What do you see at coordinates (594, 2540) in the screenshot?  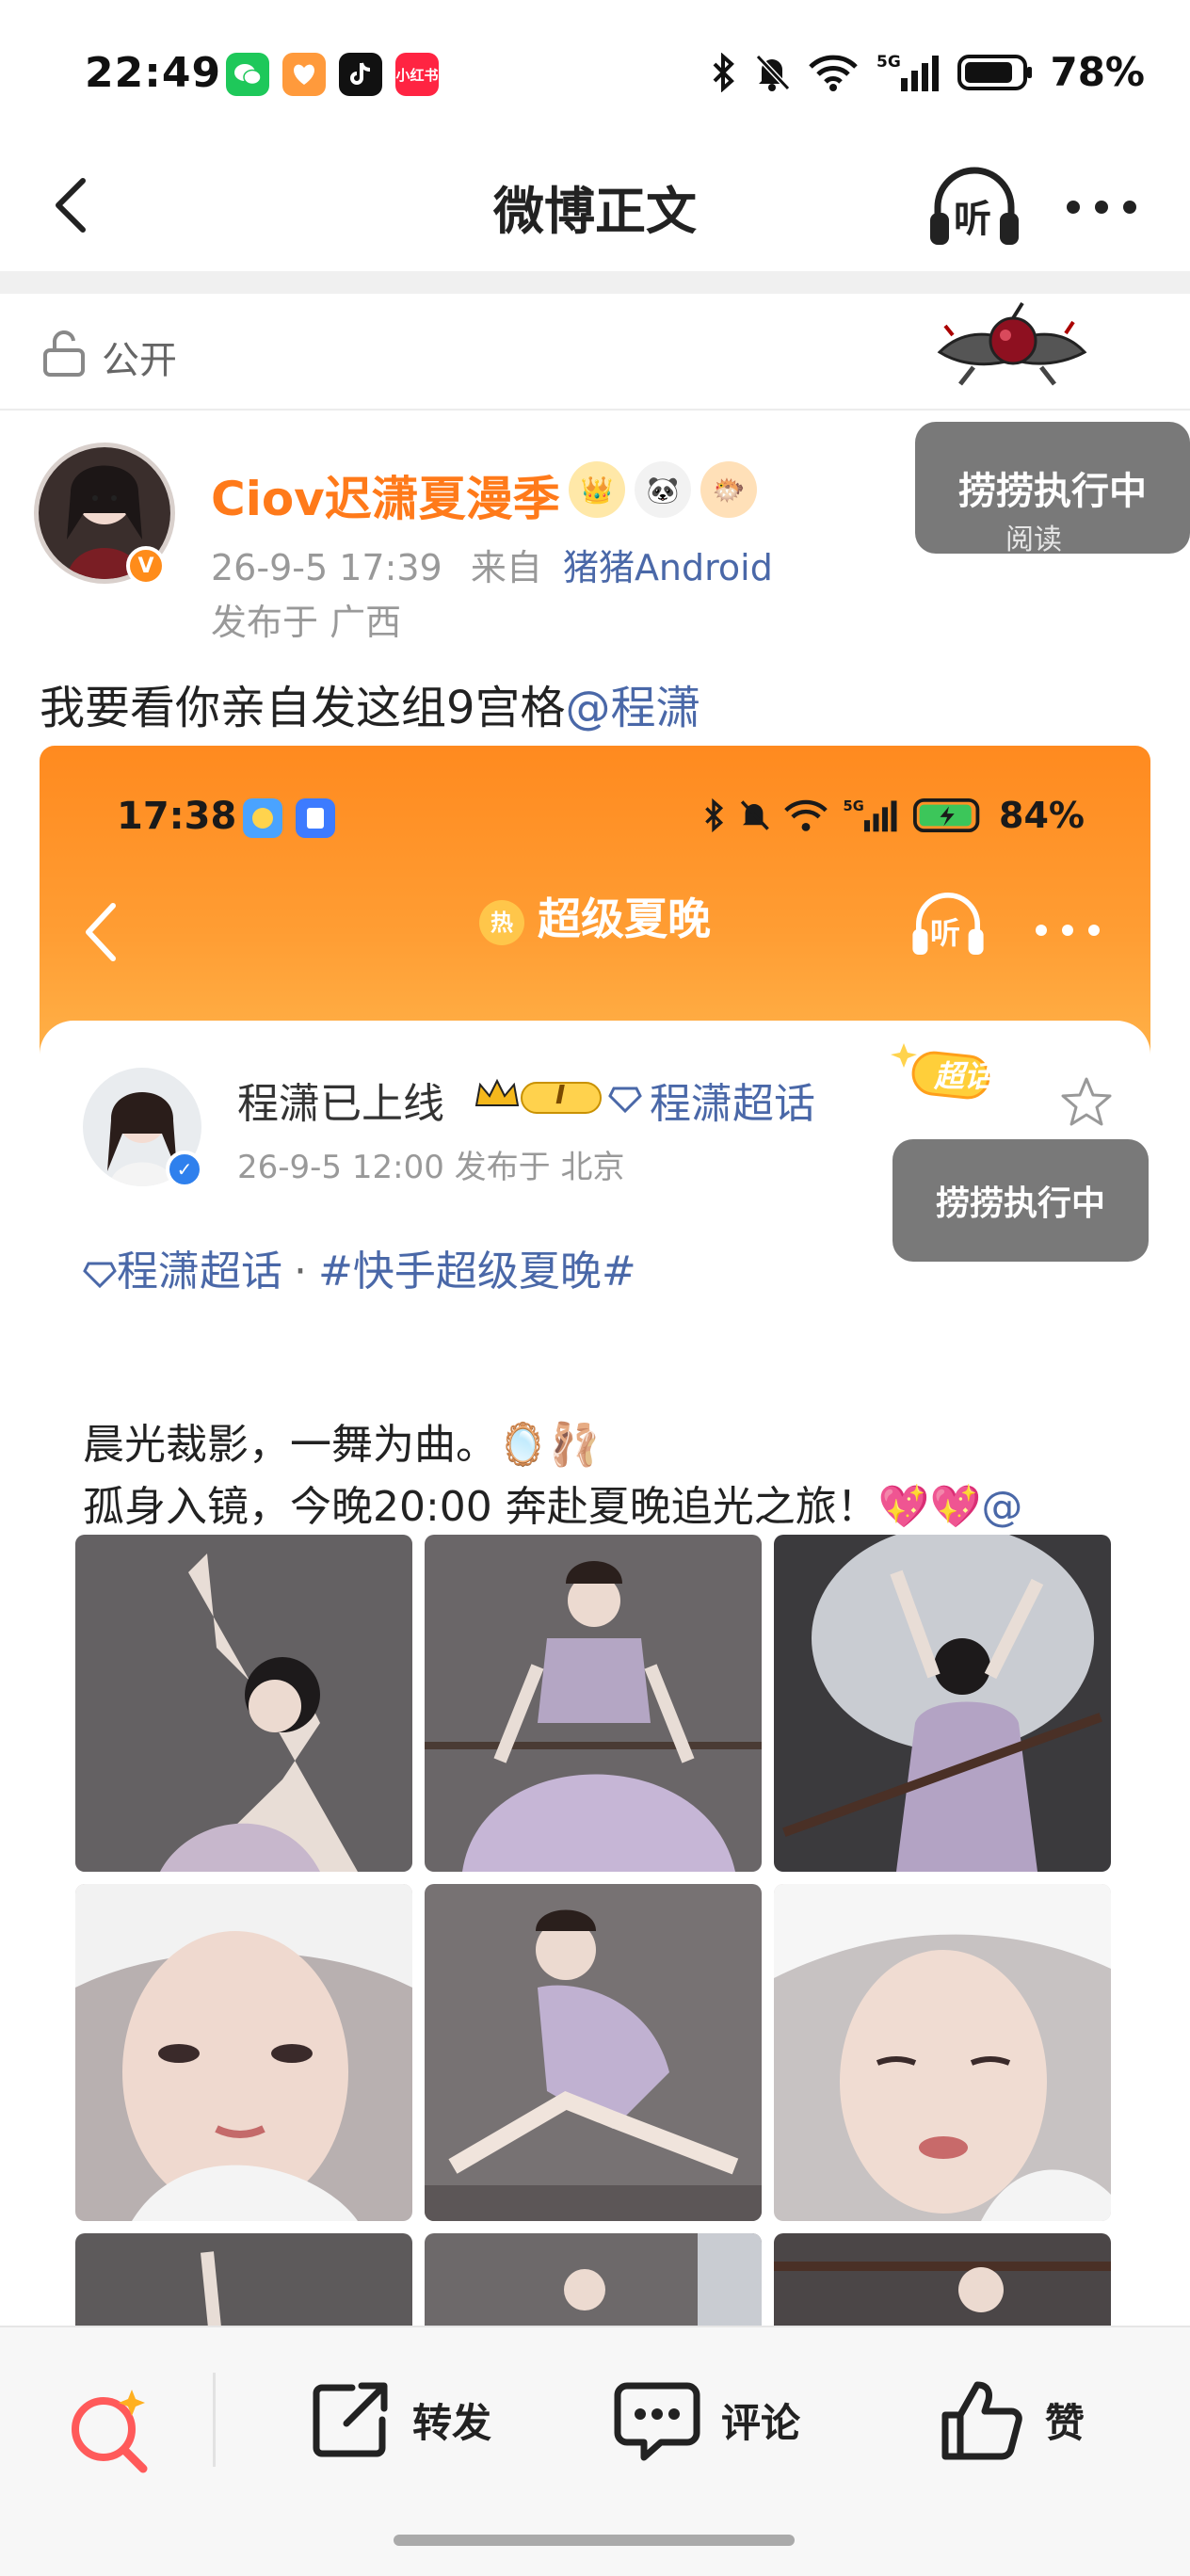 I see `home-indicator` at bounding box center [594, 2540].